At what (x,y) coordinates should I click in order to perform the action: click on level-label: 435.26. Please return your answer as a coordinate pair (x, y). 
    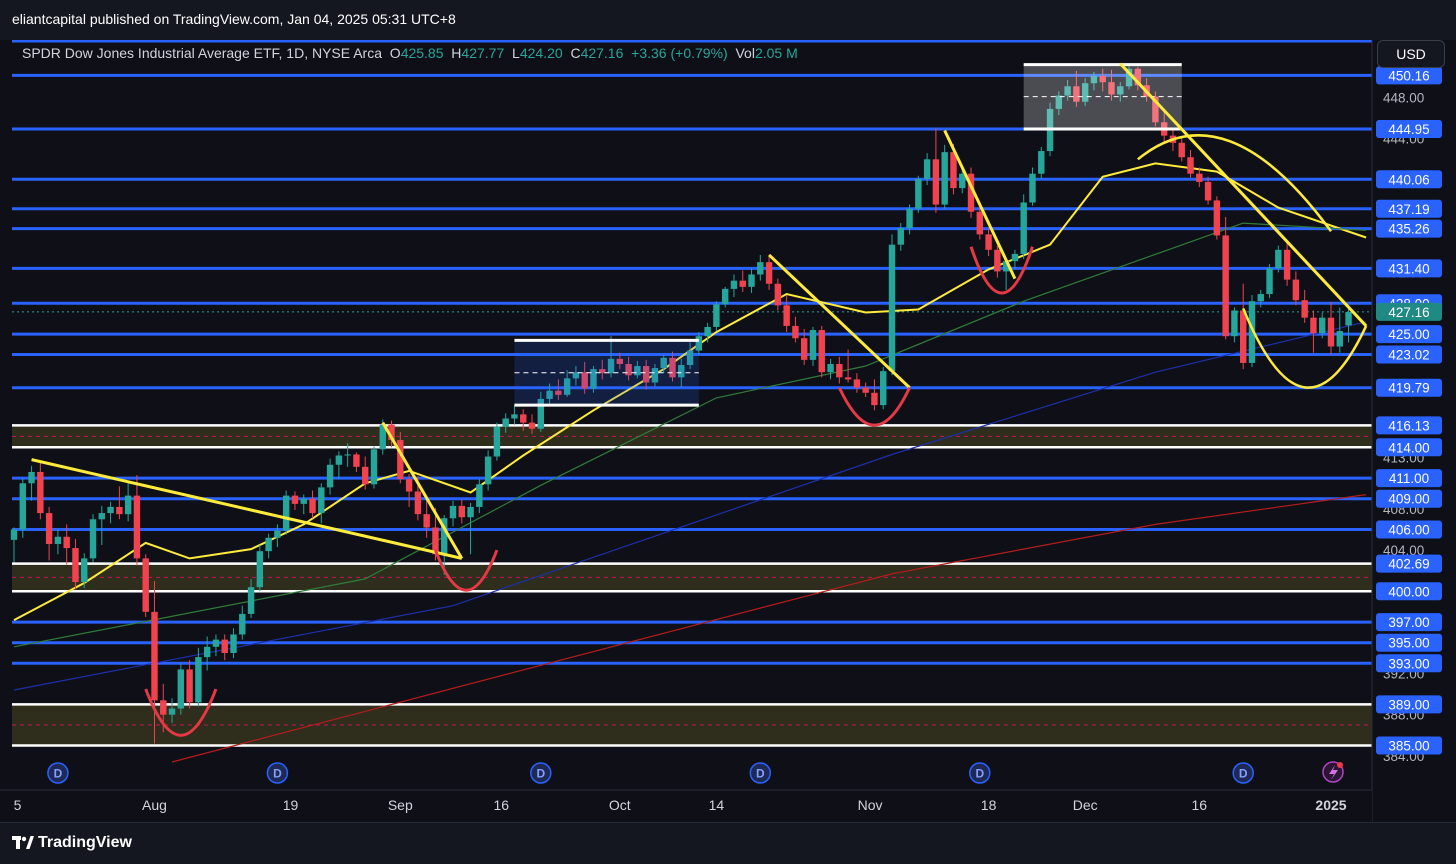
    Looking at the image, I should click on (1409, 228).